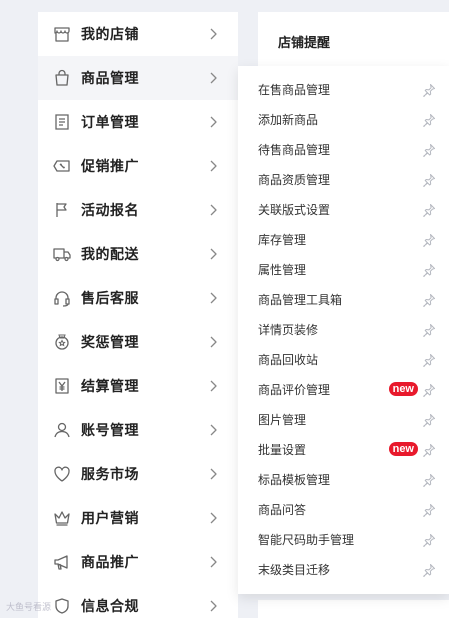 The width and height of the screenshot is (449, 618). What do you see at coordinates (306, 540) in the screenshot?
I see `submenu-item-label: 智能尺码助手管理` at bounding box center [306, 540].